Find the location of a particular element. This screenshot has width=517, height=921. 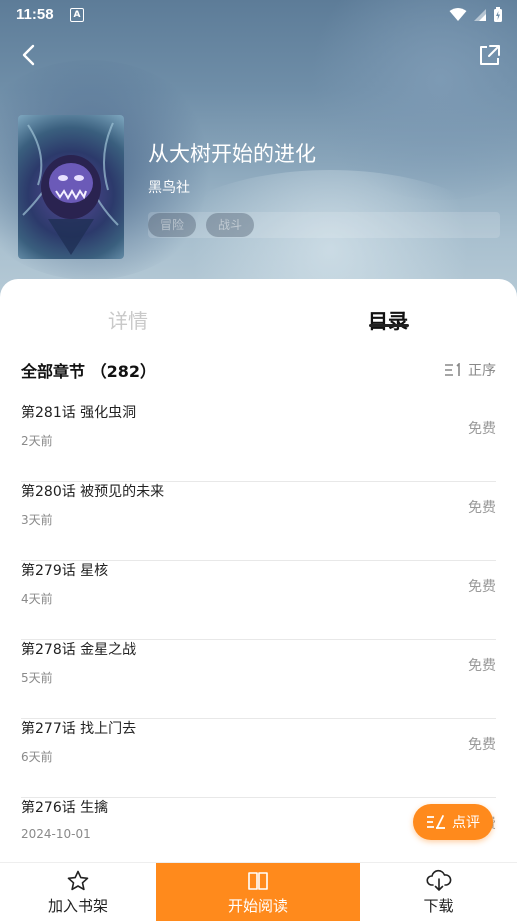

tag-list: 冒险 战斗 is located at coordinates (324, 225).